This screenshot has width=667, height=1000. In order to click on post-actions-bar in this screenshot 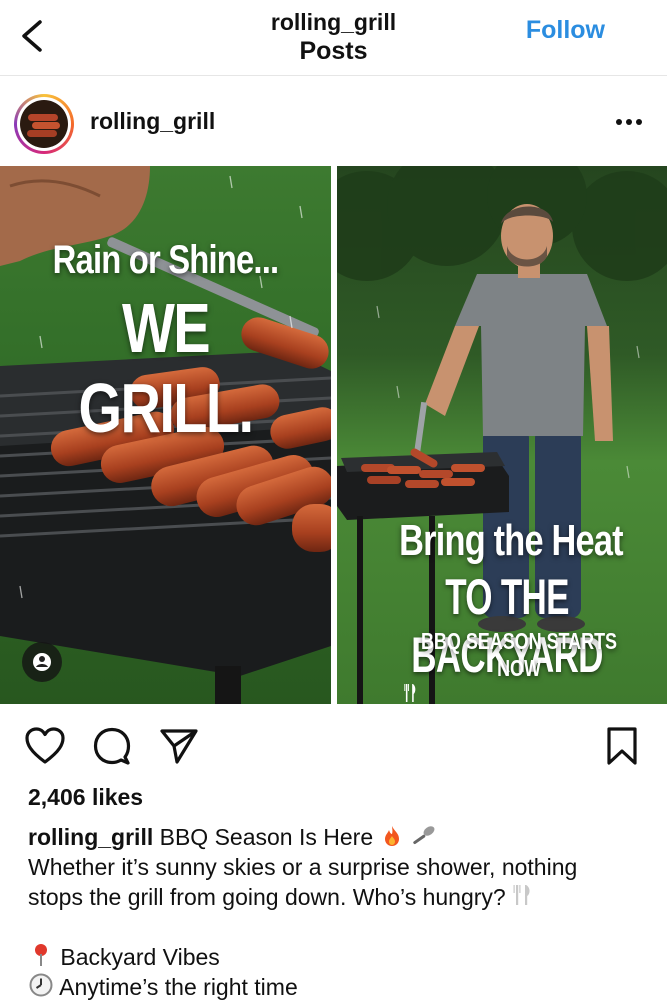, I will do `click(333, 746)`.